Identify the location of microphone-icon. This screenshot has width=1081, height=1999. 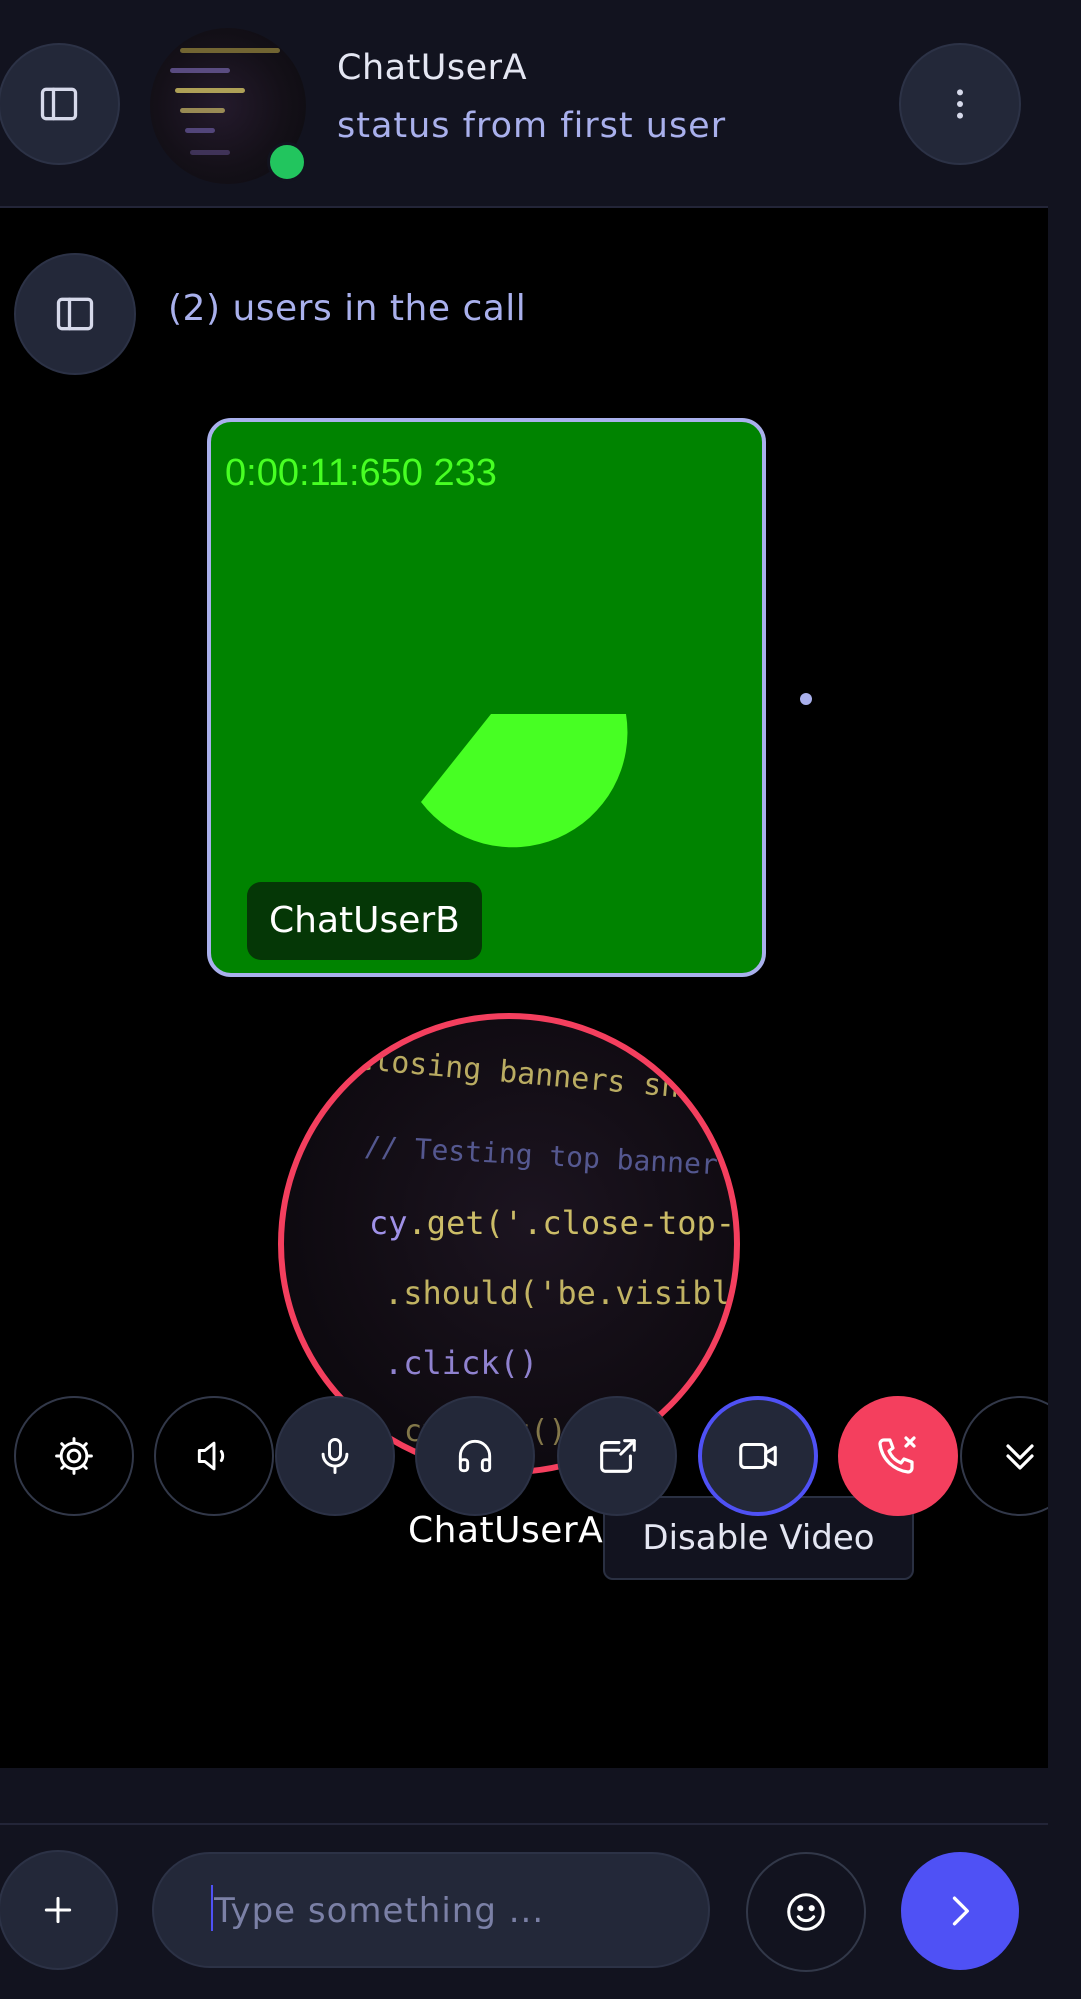
(335, 1456).